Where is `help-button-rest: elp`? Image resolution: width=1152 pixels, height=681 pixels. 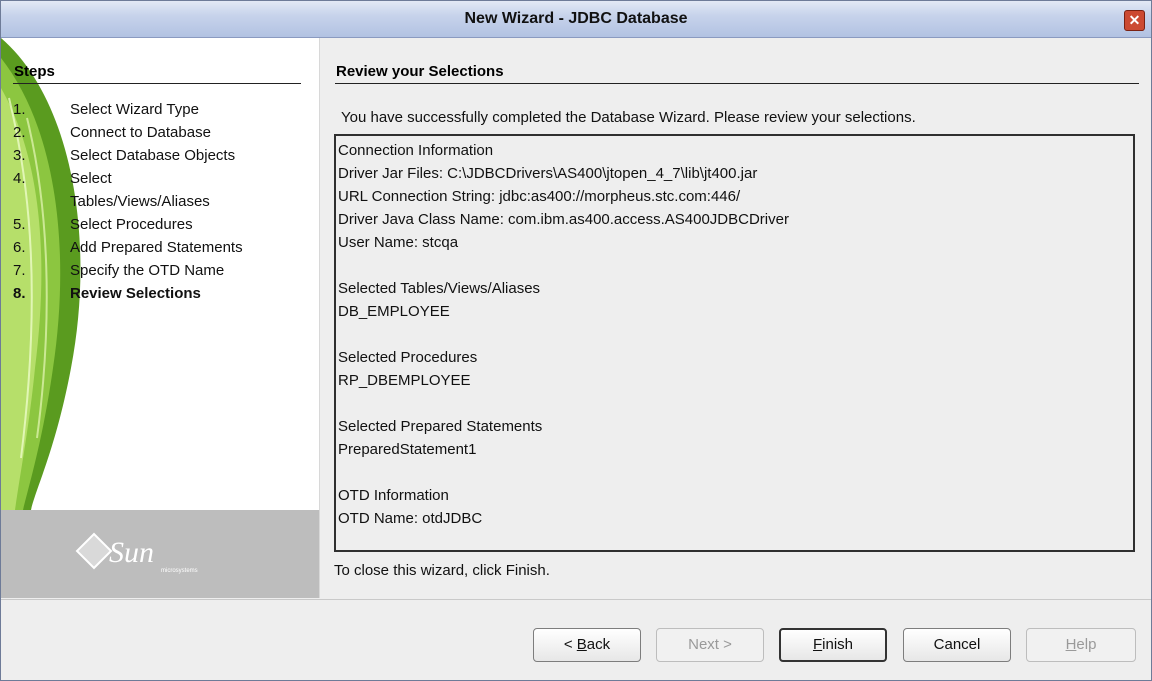
help-button-rest: elp is located at coordinates (1086, 644).